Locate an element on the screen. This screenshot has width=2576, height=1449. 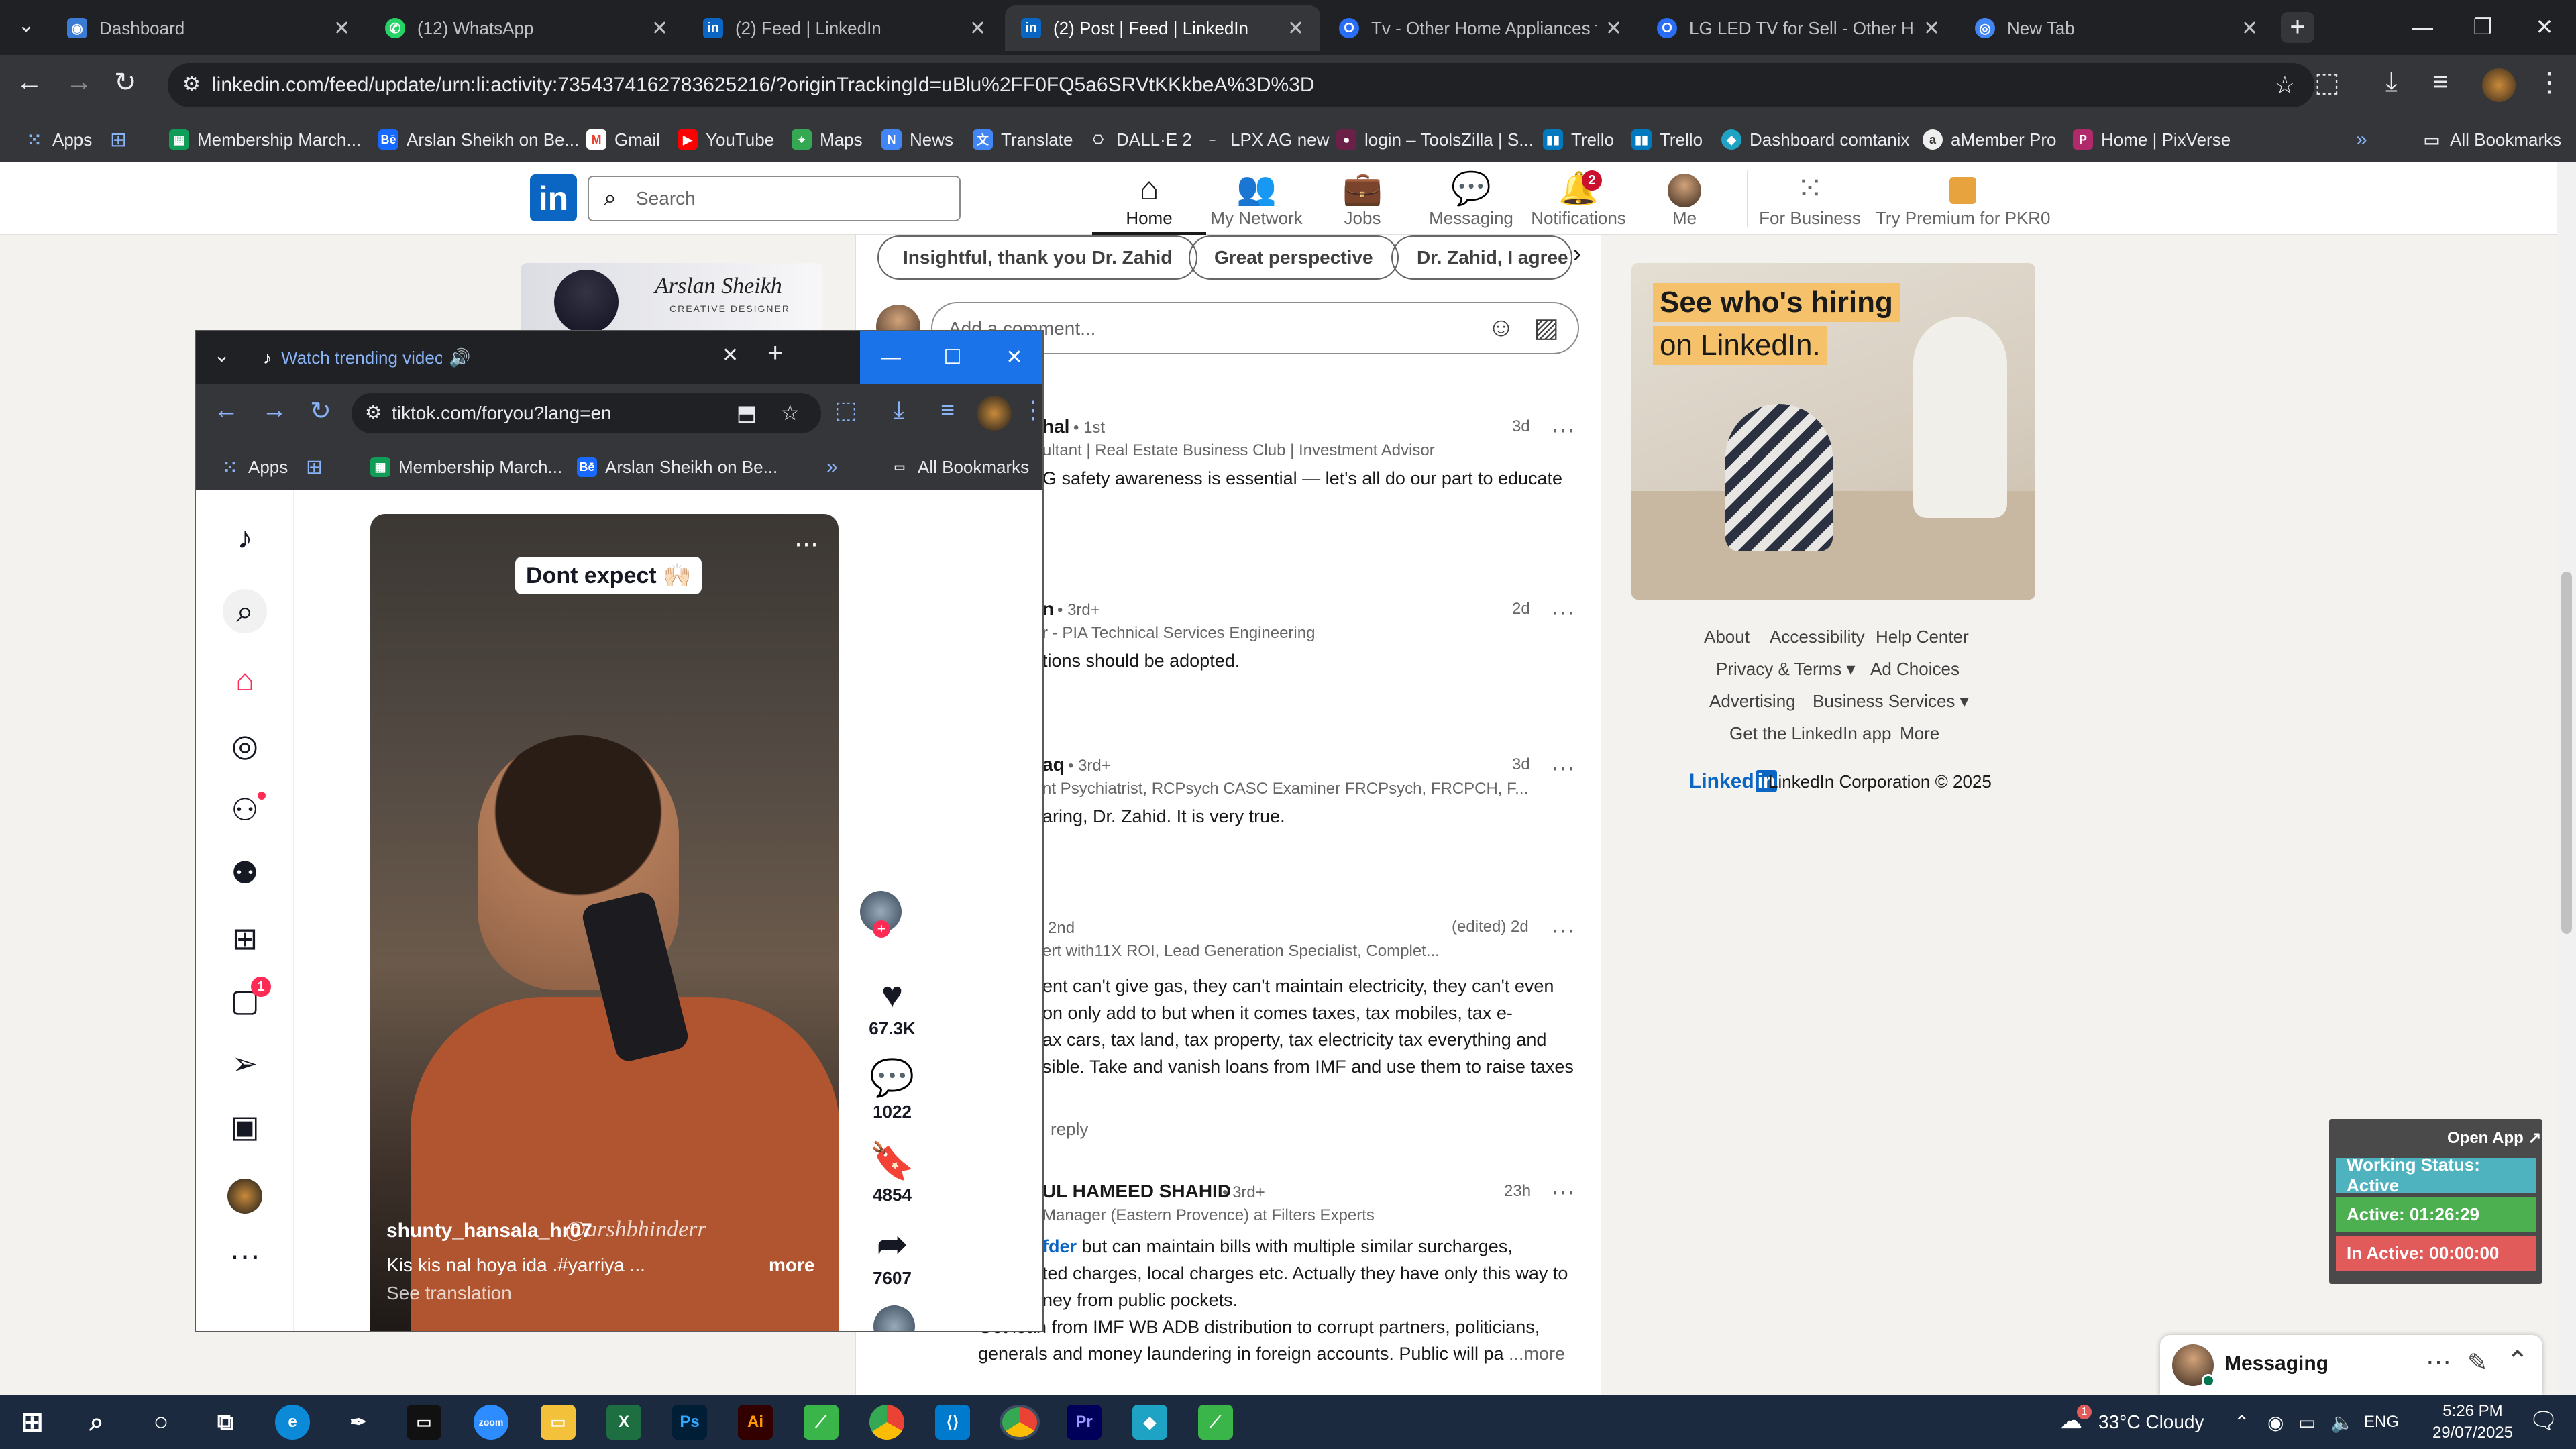
upload-icon: ⊞ is located at coordinates (245, 938).